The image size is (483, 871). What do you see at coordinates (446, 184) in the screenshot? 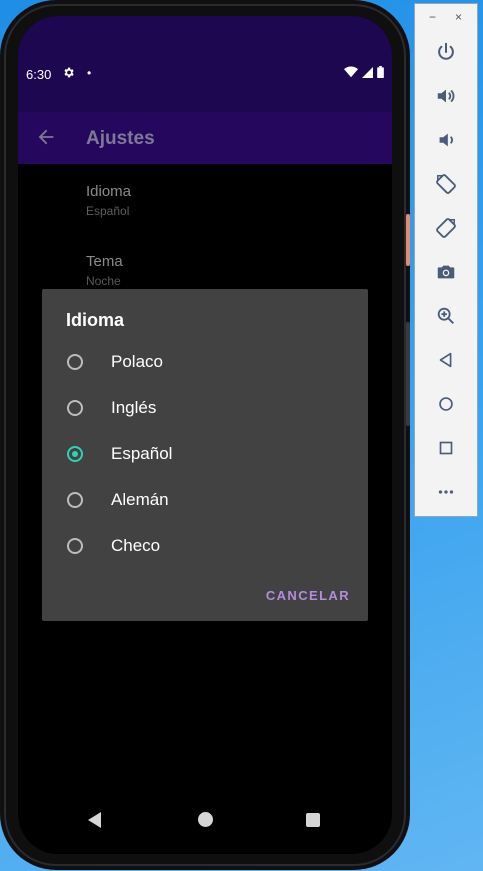
I see `rotate-left-icon` at bounding box center [446, 184].